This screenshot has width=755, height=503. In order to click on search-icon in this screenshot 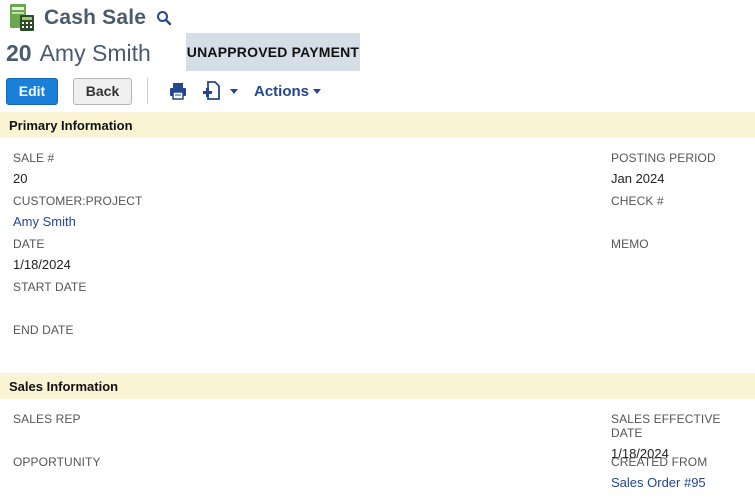, I will do `click(164, 18)`.